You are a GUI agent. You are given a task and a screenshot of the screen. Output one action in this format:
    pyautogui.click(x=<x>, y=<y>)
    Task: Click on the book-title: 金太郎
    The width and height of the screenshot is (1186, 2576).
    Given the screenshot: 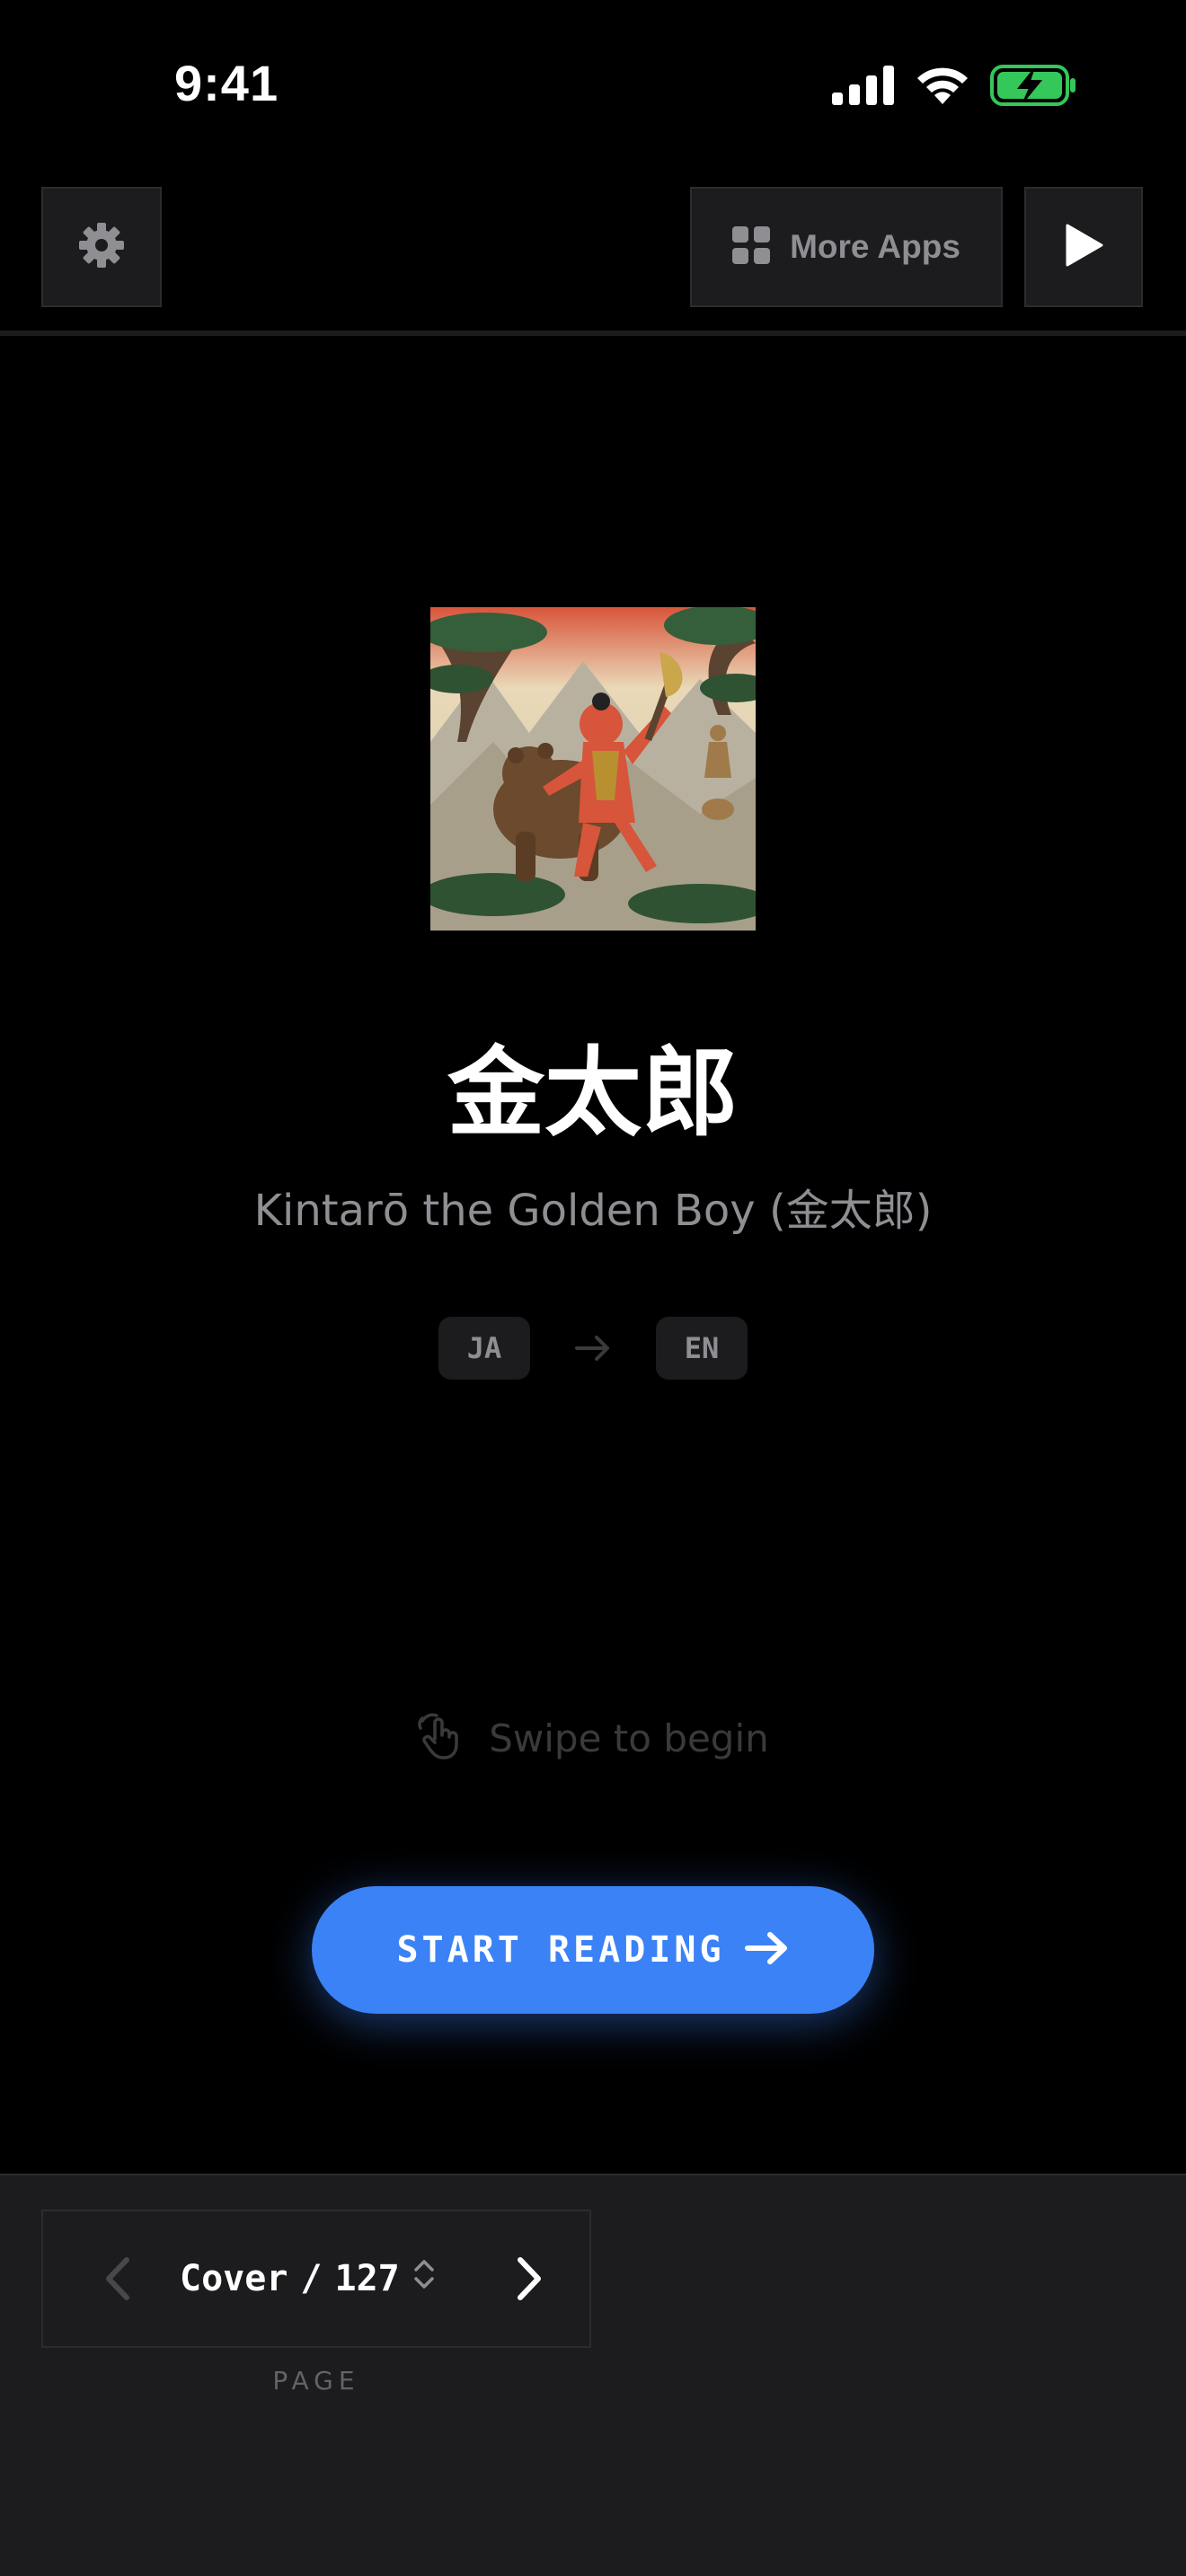 What is the action you would take?
    pyautogui.click(x=593, y=1093)
    